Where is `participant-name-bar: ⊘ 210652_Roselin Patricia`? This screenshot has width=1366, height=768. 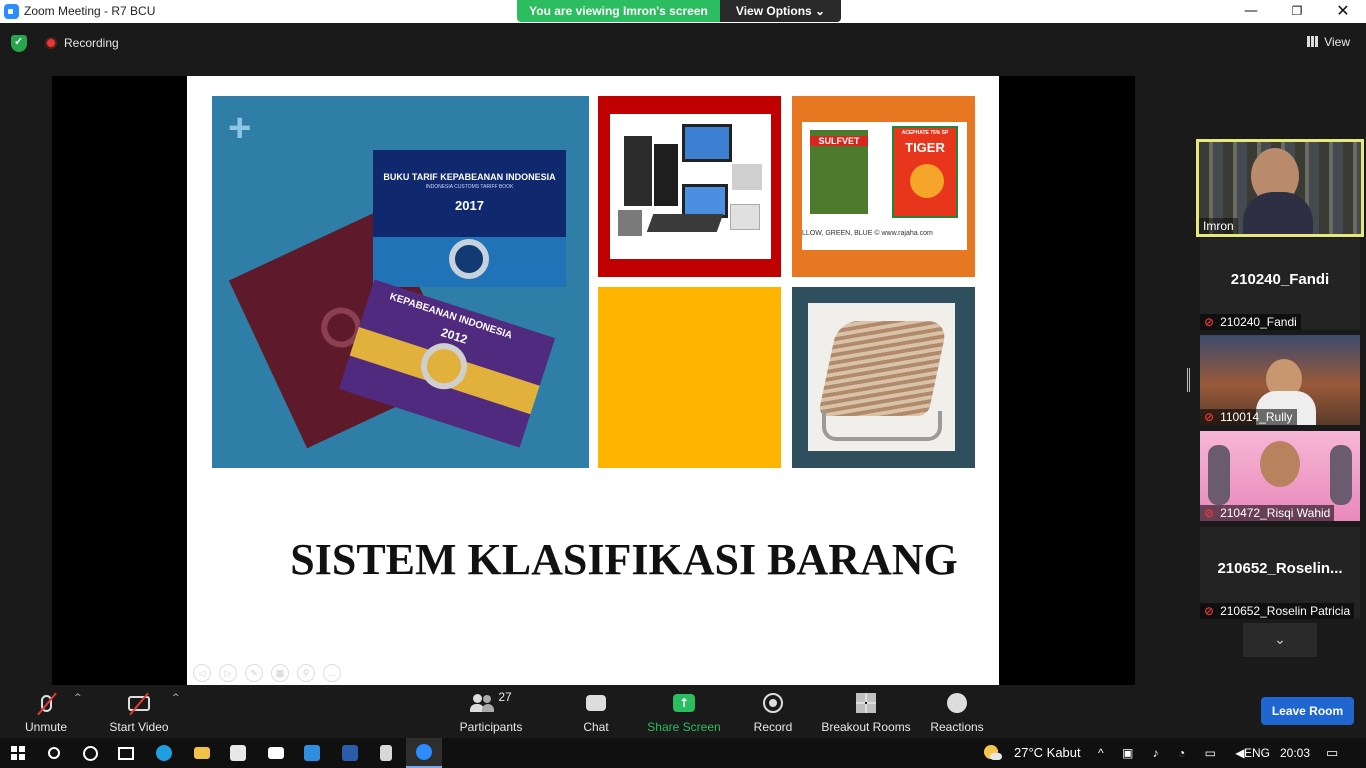 participant-name-bar: ⊘ 210652_Roselin Patricia is located at coordinates (1277, 611).